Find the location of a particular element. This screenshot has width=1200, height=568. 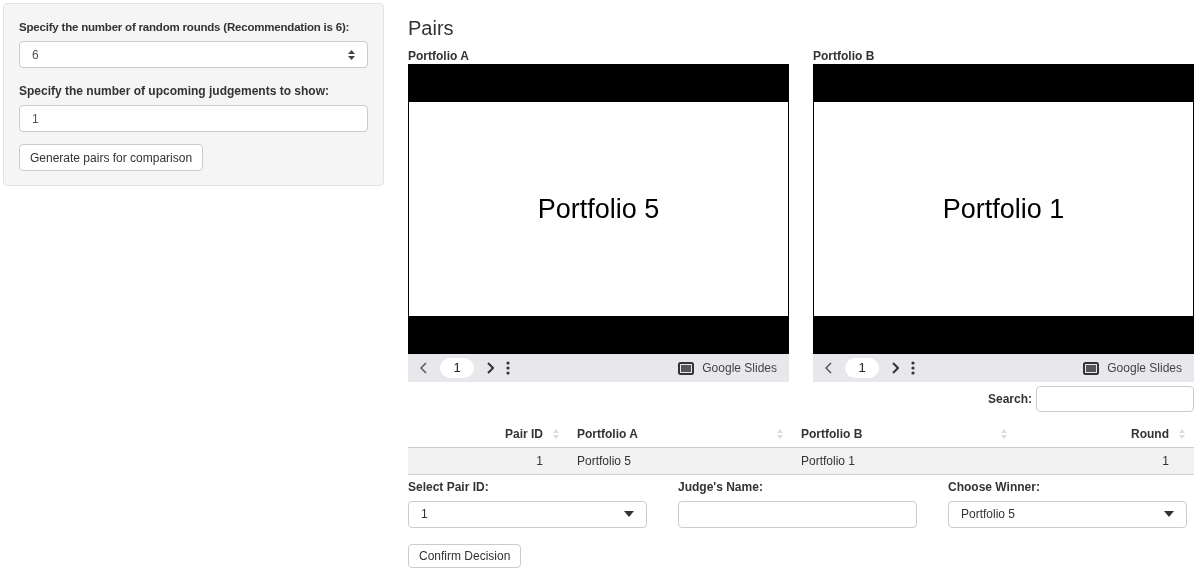

field-label: Specify the number of random rounds (Recommendation is 6): is located at coordinates (185, 27).